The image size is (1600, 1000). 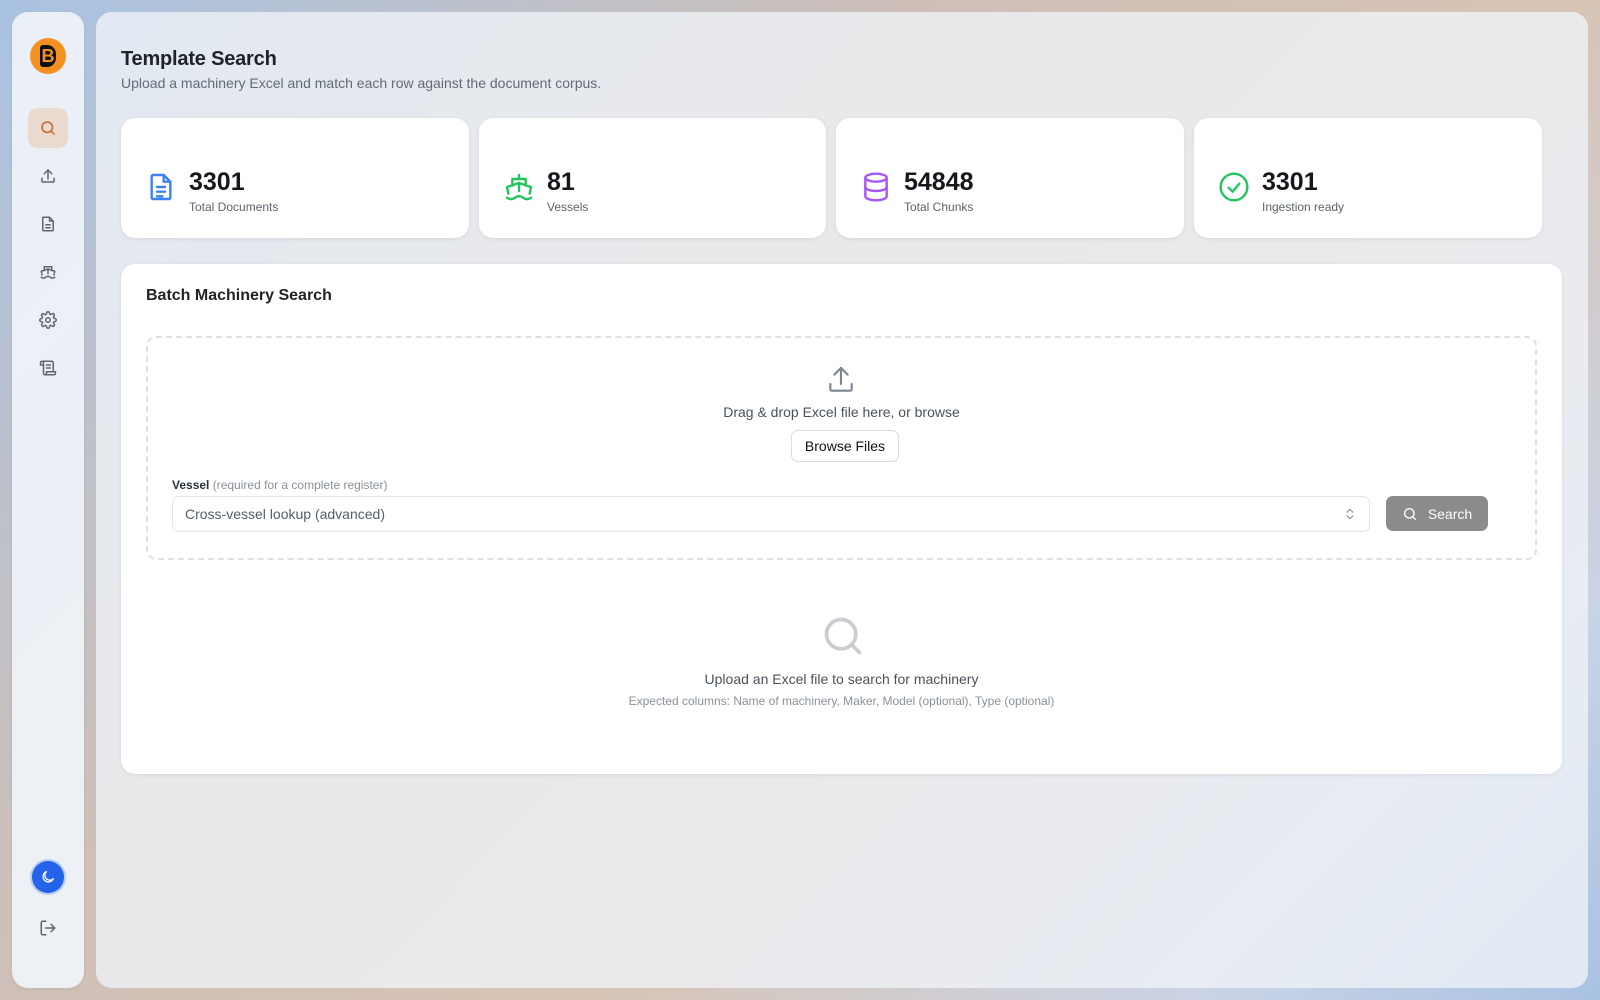 I want to click on search-button: Search, so click(x=1437, y=513).